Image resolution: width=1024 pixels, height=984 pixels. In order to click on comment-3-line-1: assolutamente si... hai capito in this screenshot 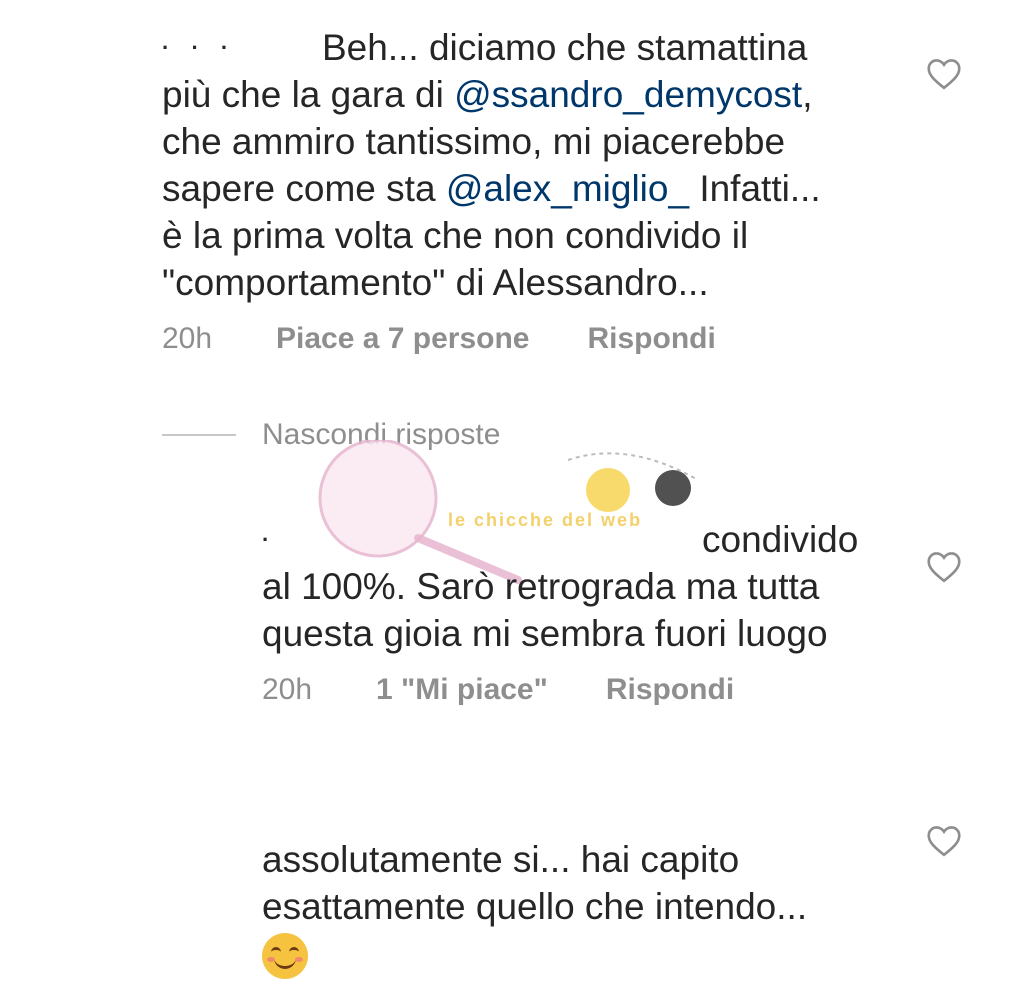, I will do `click(501, 859)`.